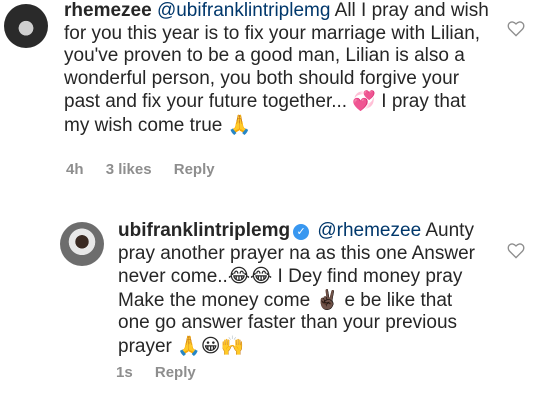 The height and width of the screenshot is (410, 544). What do you see at coordinates (108, 10) in the screenshot?
I see `comment-username: rhemezee` at bounding box center [108, 10].